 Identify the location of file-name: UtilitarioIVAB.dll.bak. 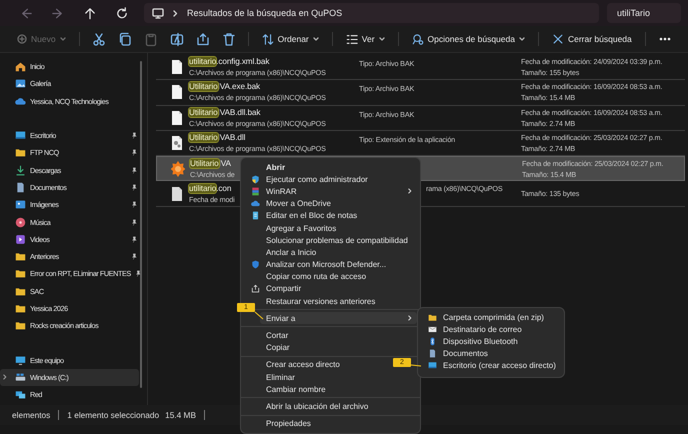
(224, 112).